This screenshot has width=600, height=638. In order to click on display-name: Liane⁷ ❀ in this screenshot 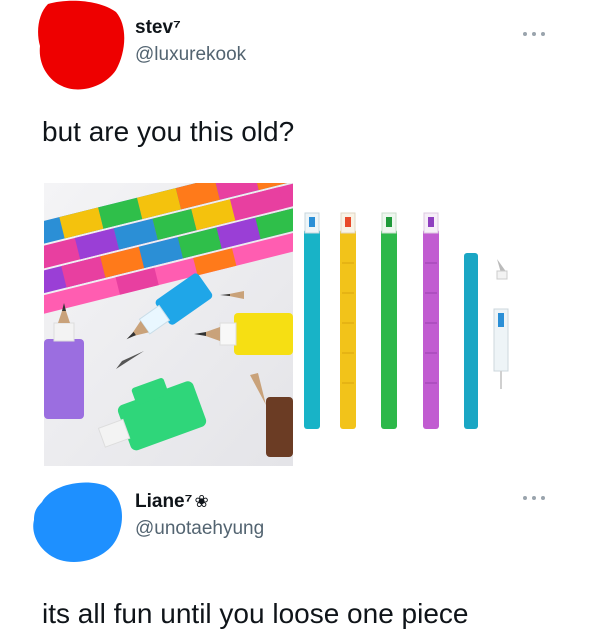, I will do `click(172, 502)`.